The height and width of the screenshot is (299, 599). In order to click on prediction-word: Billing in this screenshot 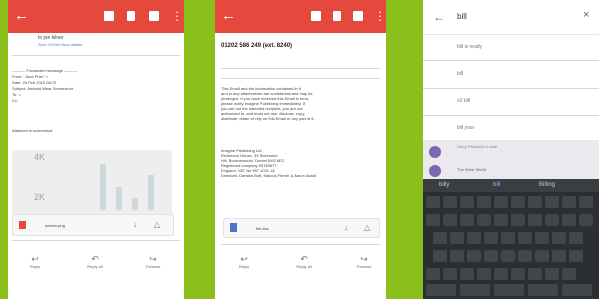, I will do `click(547, 185)`.